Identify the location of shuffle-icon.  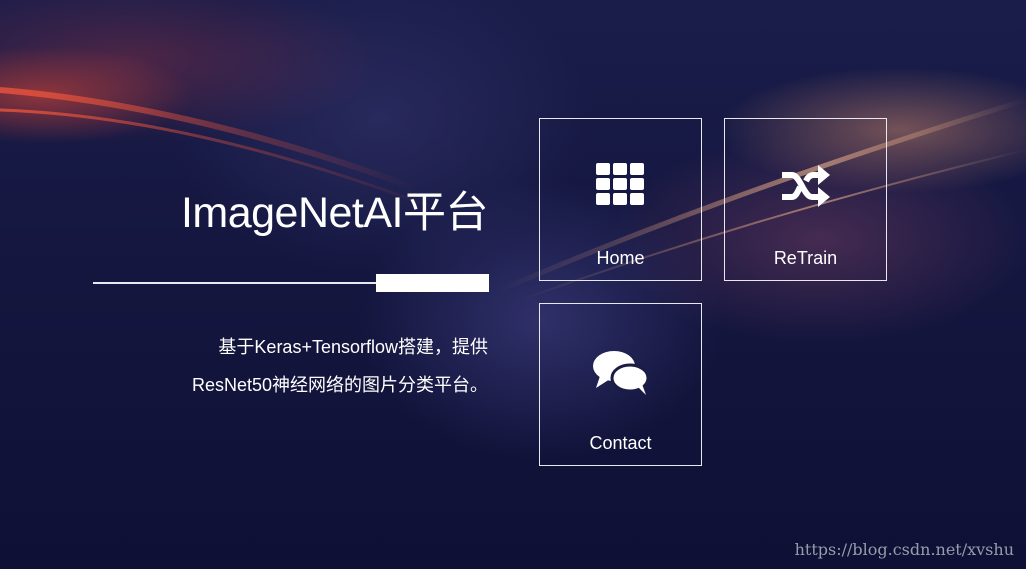
(805, 187).